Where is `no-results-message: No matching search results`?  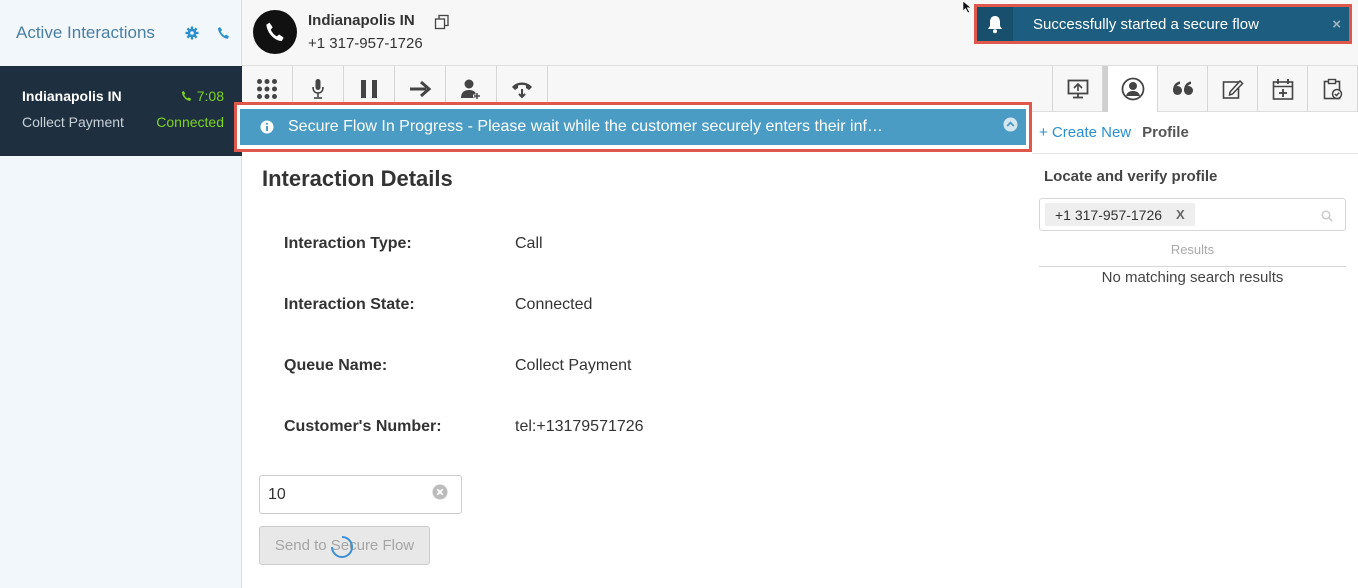
no-results-message: No matching search results is located at coordinates (1192, 277).